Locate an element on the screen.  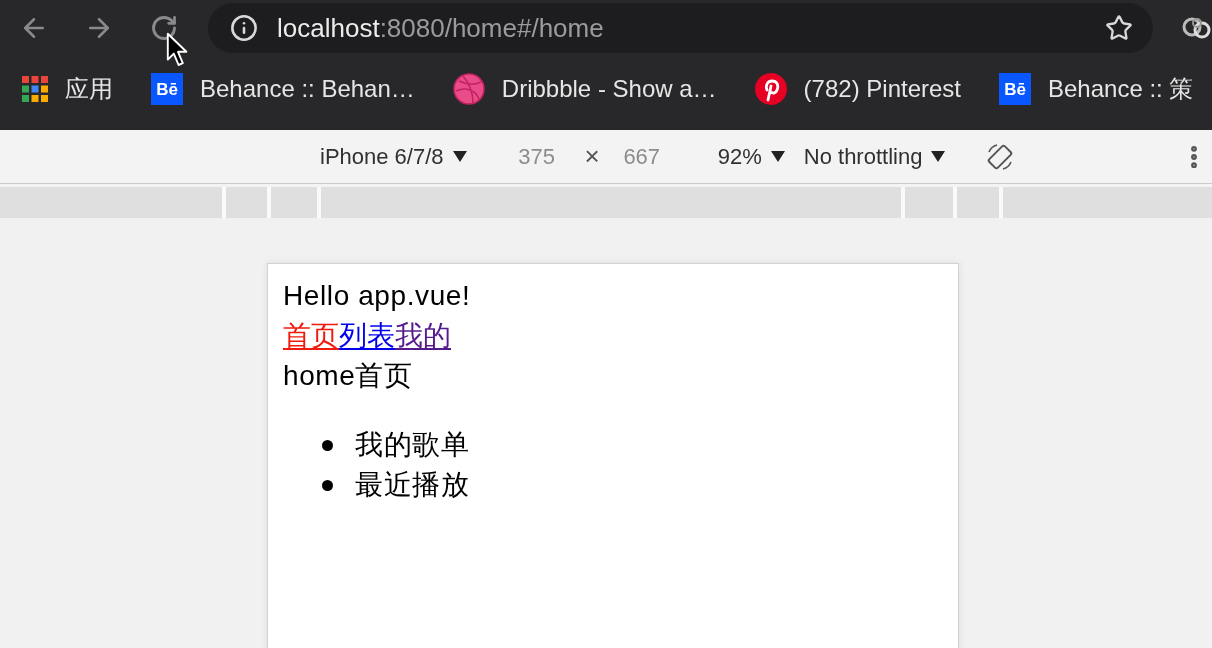
list-item-text: 最近播放 is located at coordinates (412, 485).